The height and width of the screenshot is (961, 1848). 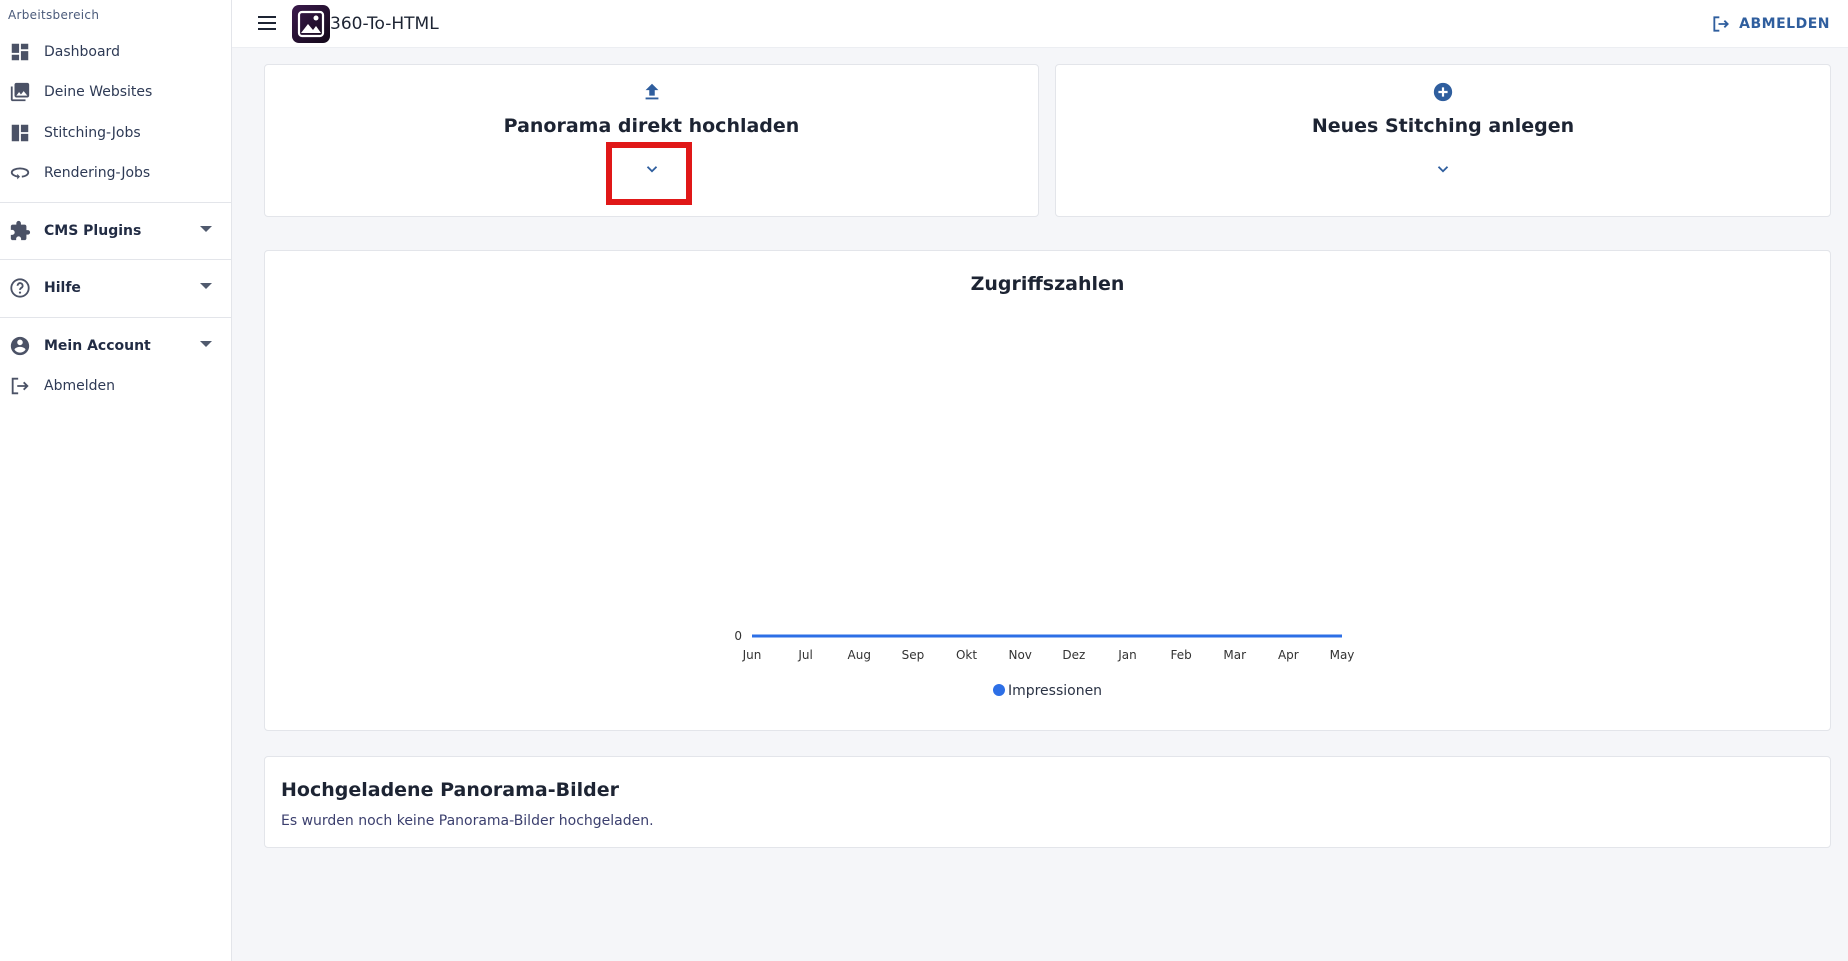 What do you see at coordinates (998, 690) in the screenshot?
I see `legend-dot` at bounding box center [998, 690].